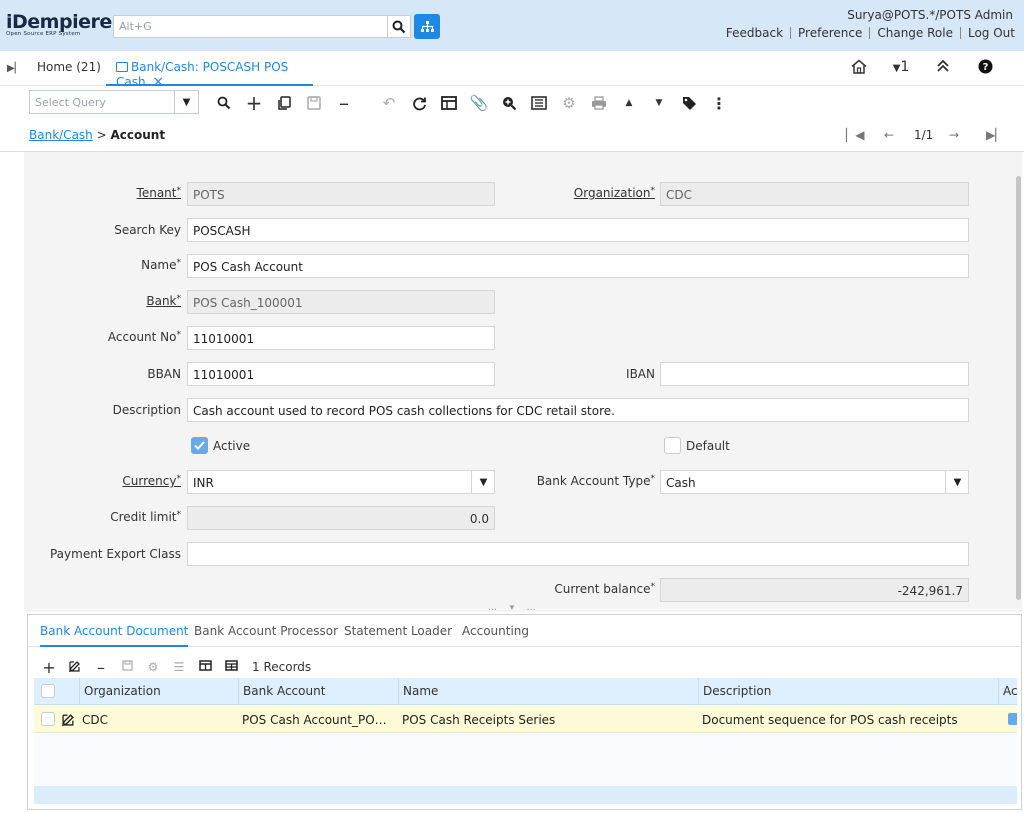 The width and height of the screenshot is (1024, 813). Describe the element at coordinates (341, 518) in the screenshot. I see `credit-limit-field: 0.0` at that location.